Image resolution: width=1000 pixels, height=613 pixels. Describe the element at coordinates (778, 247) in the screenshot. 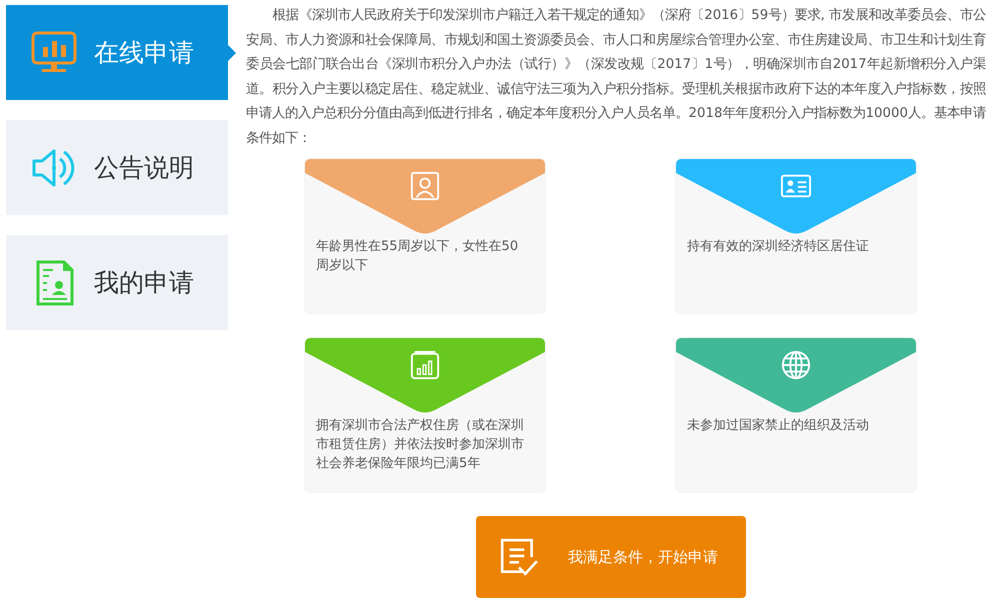

I see `condition-text: 持有有效的深圳经济特区居住证` at that location.